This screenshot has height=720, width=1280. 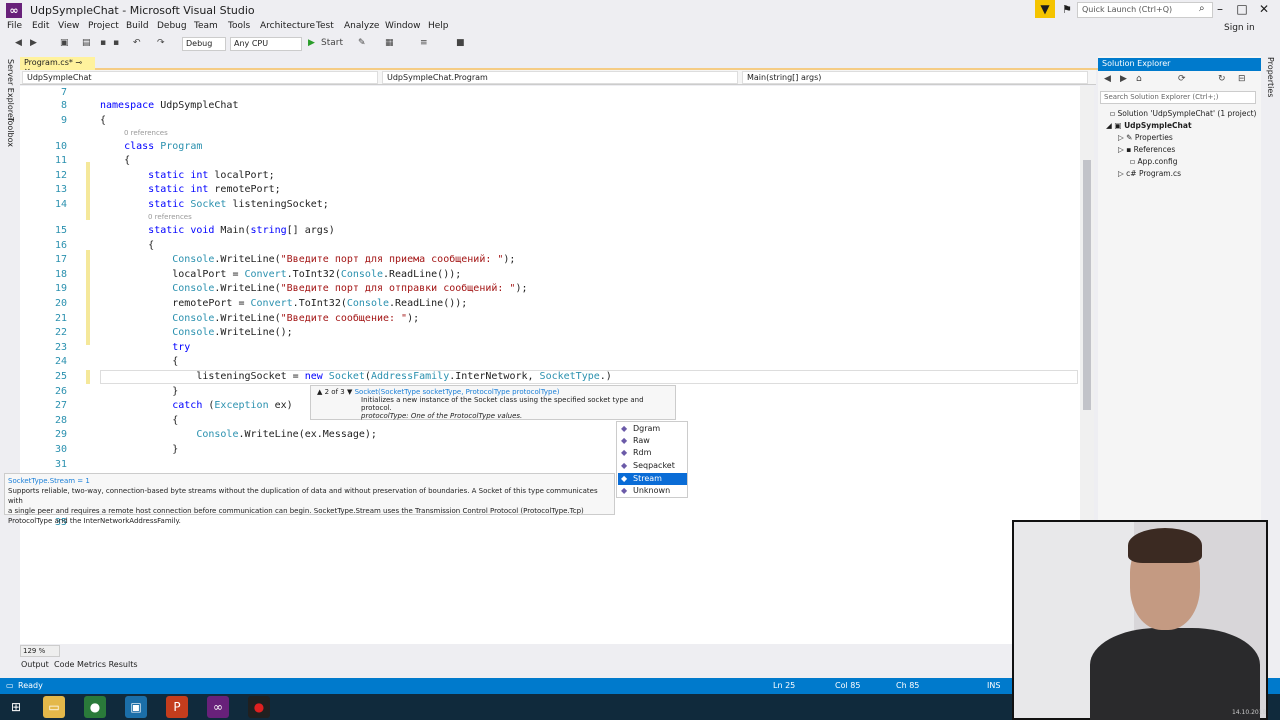 I want to click on menu-tools: Tools, so click(x=239, y=26).